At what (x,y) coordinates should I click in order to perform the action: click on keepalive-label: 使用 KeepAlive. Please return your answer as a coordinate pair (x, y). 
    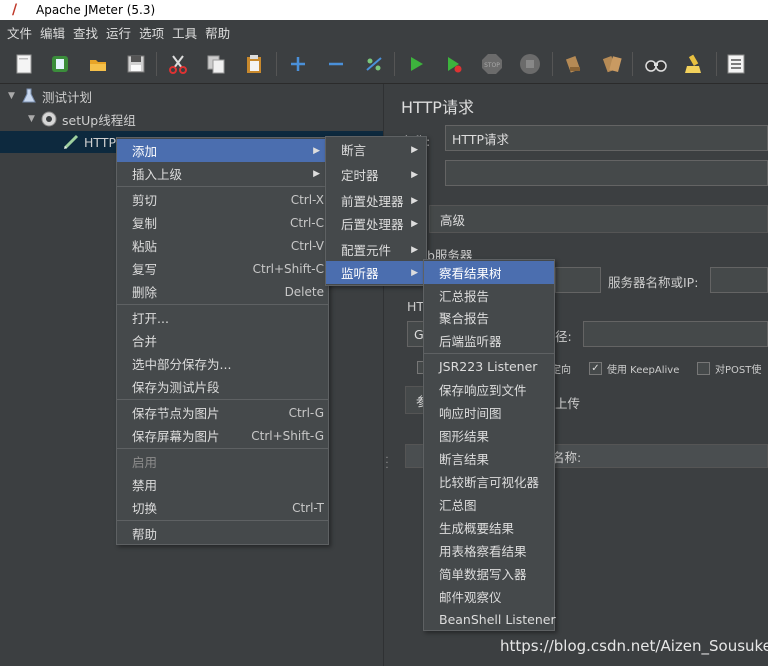
    Looking at the image, I should click on (643, 370).